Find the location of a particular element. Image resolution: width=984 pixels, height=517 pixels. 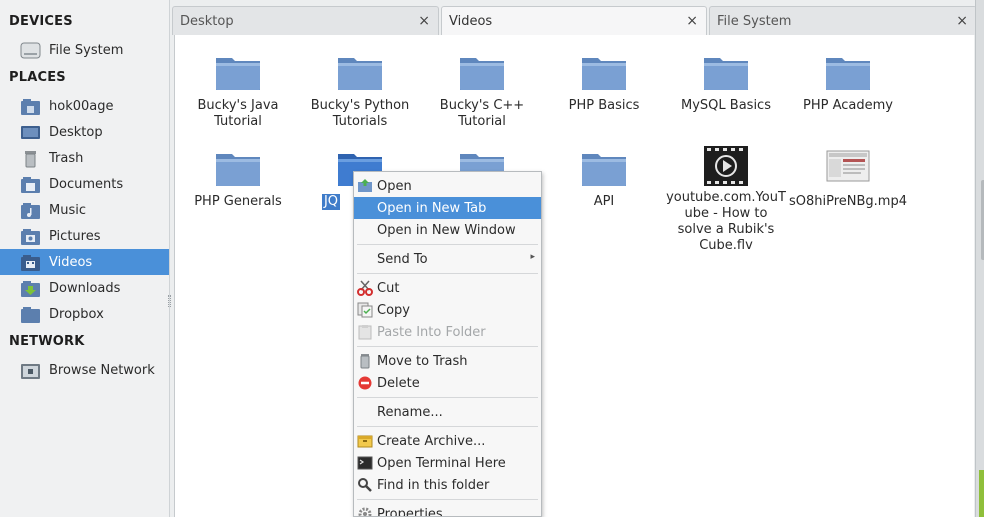

file-name: MySQL Basics is located at coordinates (726, 105).